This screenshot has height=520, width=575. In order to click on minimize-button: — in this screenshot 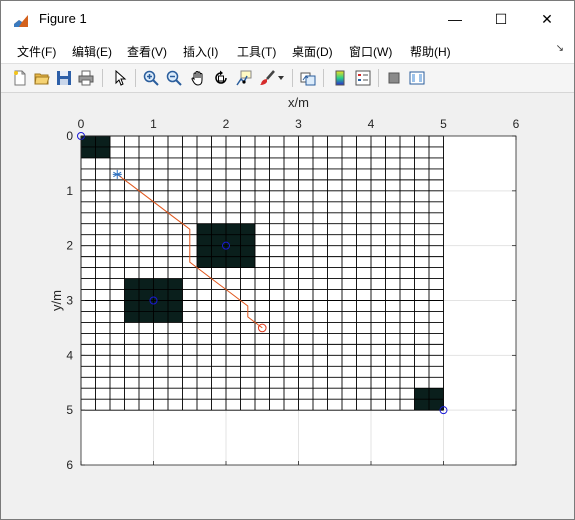, I will do `click(455, 19)`.